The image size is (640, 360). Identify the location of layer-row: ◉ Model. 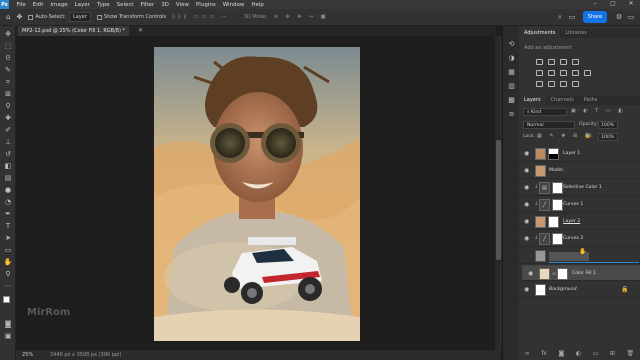
(579, 171).